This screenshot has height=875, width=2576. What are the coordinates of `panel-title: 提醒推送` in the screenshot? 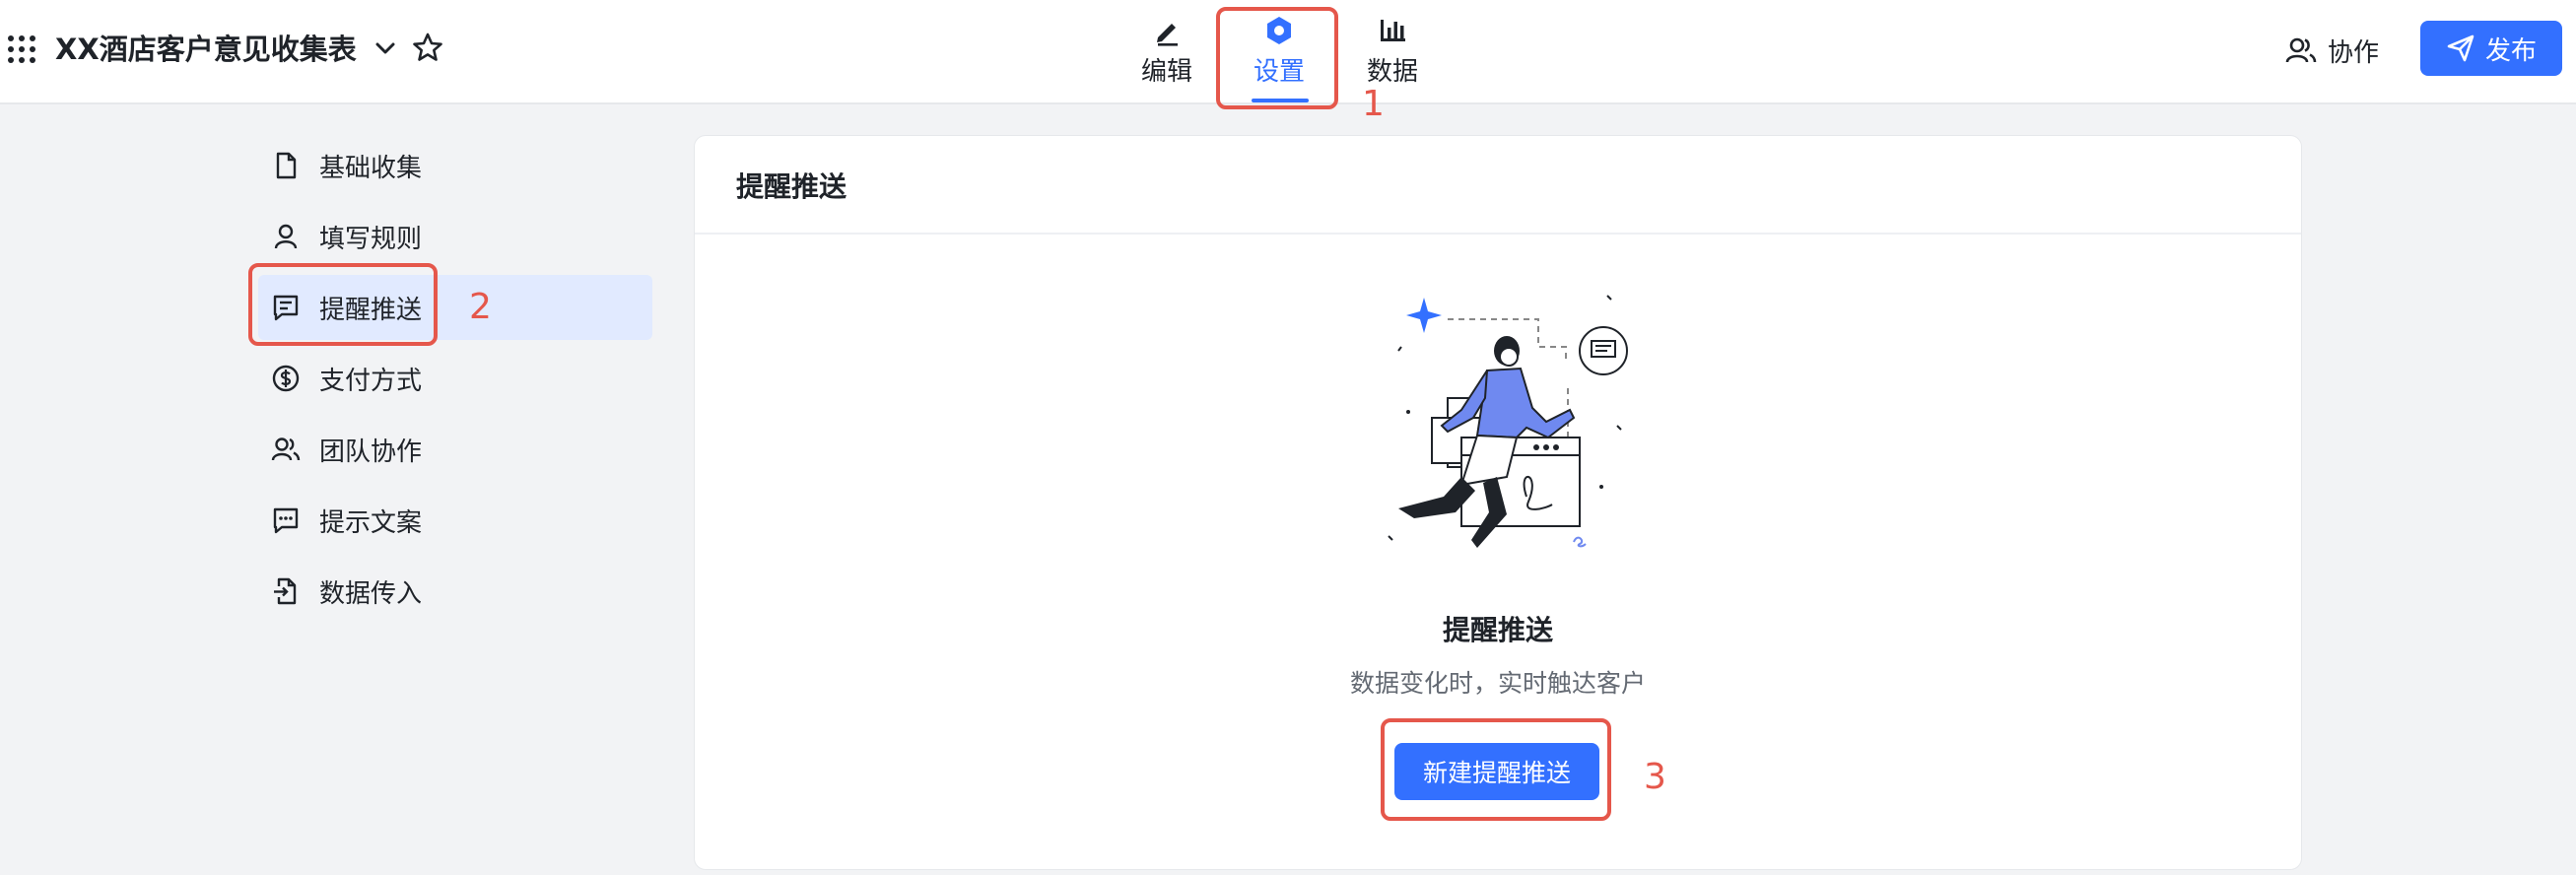 It's located at (791, 186).